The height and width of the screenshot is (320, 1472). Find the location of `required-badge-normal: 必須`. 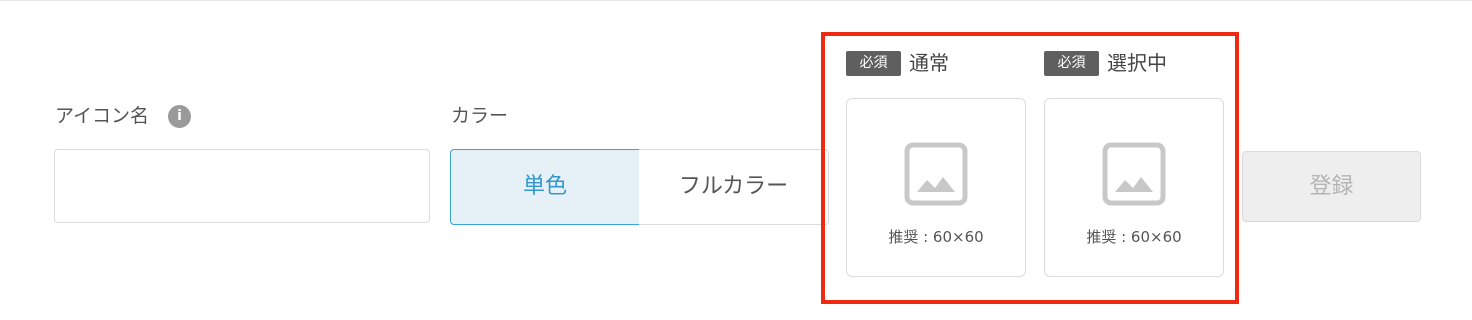

required-badge-normal: 必須 is located at coordinates (873, 63).